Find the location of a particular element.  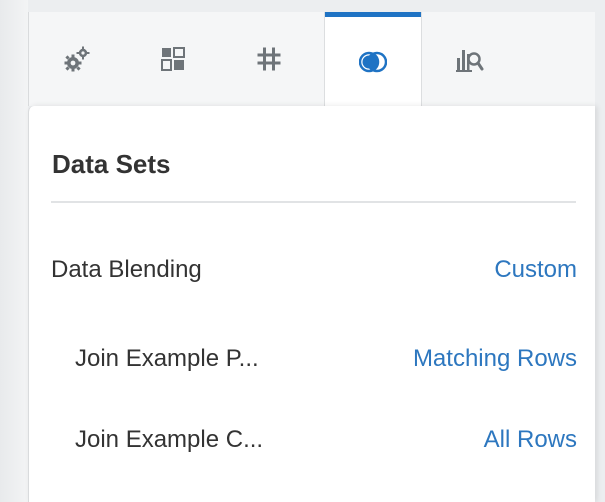

tab-layout is located at coordinates (173, 59).